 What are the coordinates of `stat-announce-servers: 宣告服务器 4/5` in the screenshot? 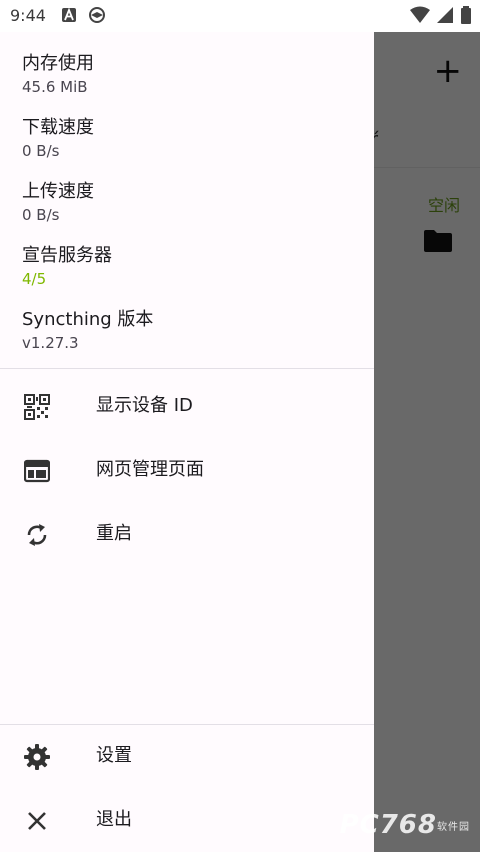 It's located at (67, 266).